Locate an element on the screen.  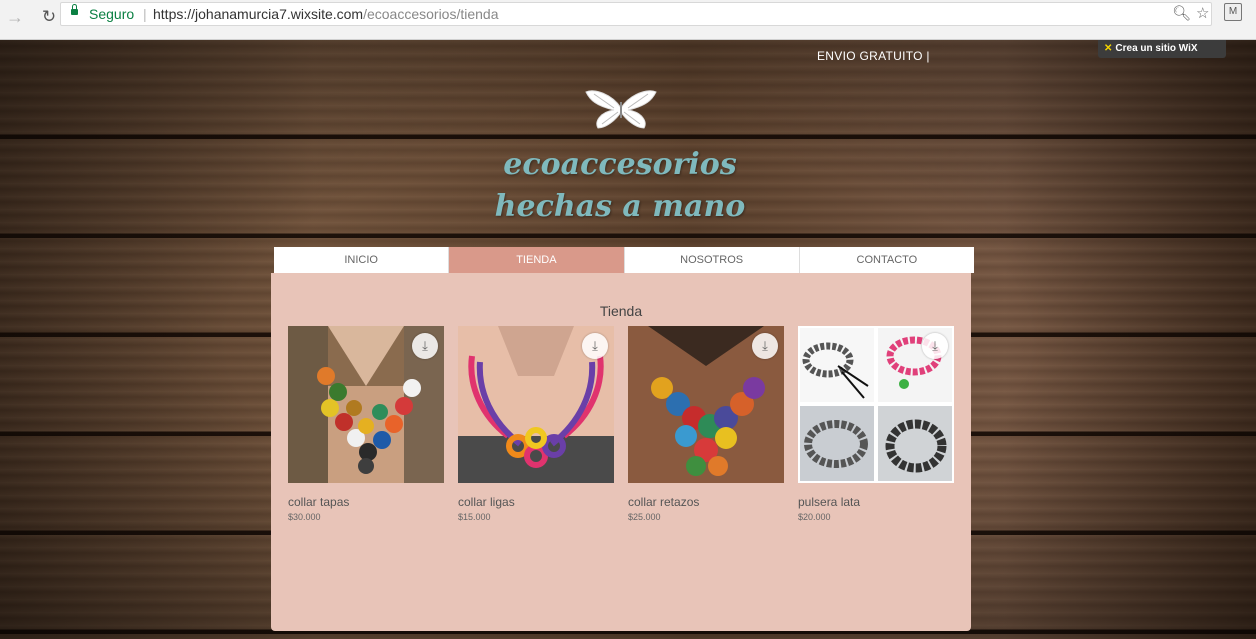
product-image-pulsera-lata: ⤓ is located at coordinates (876, 404).